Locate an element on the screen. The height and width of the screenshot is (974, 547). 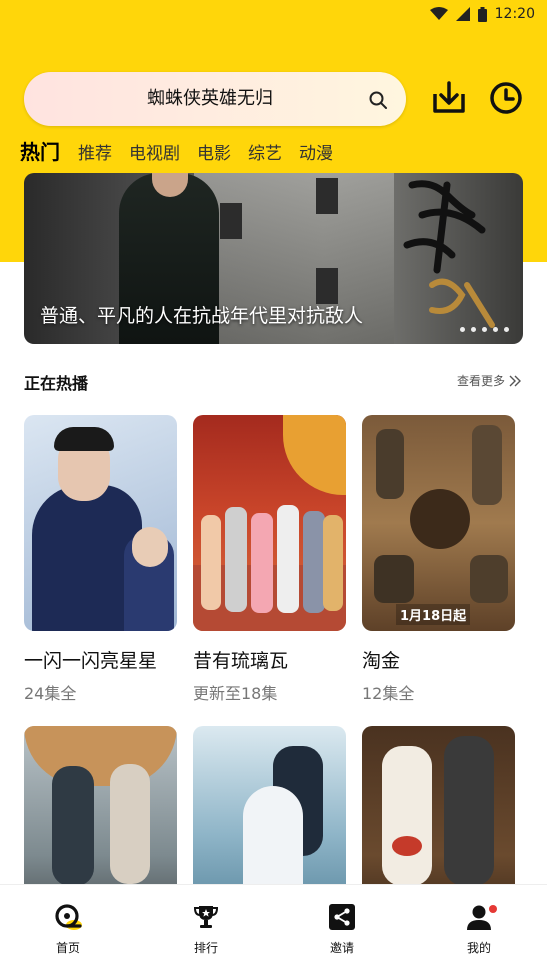
signal-icon is located at coordinates (462, 14).